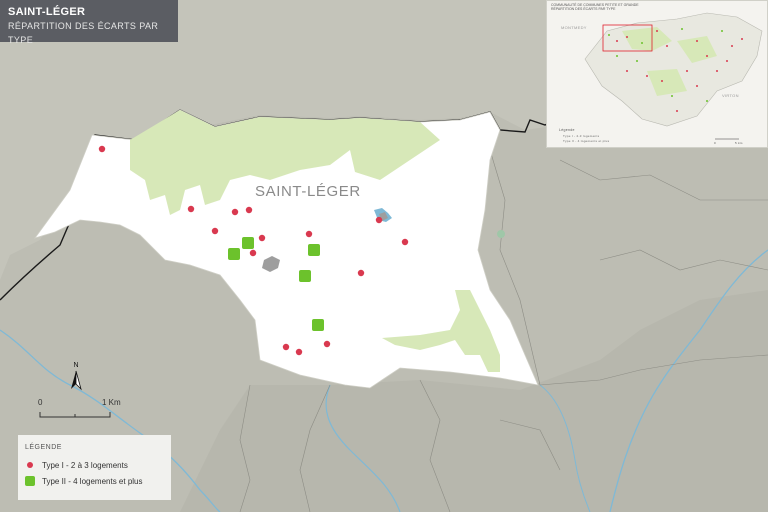 Image resolution: width=768 pixels, height=512 pixels. Describe the element at coordinates (581, 136) in the screenshot. I see `inset-legend-1: Type I - 2-3 logements` at that location.